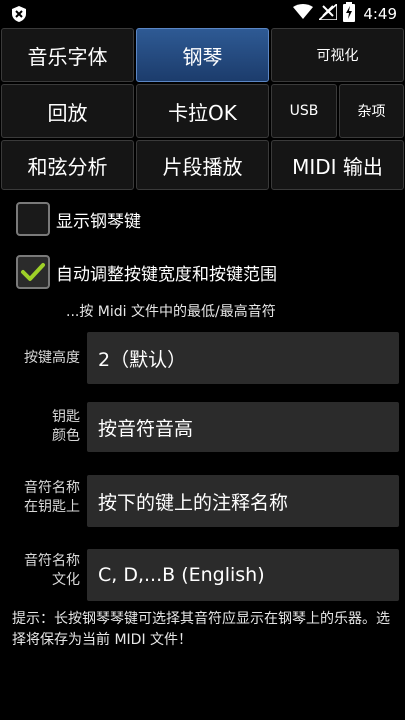 The height and width of the screenshot is (720, 405). Describe the element at coordinates (98, 221) in the screenshot. I see `show-piano-keys-label: 显示钢琴键` at that location.